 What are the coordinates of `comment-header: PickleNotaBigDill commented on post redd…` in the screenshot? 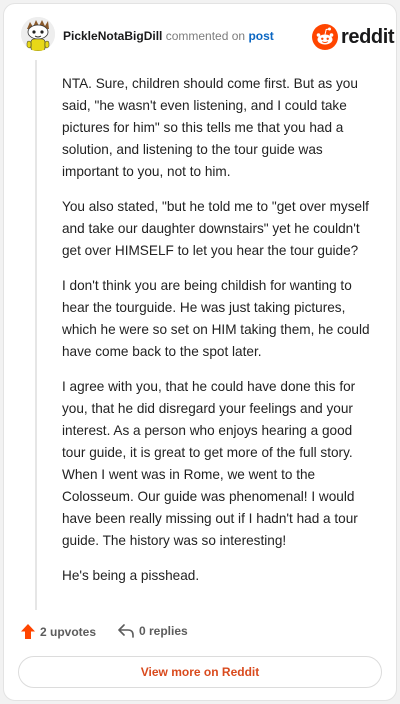 It's located at (200, 36).